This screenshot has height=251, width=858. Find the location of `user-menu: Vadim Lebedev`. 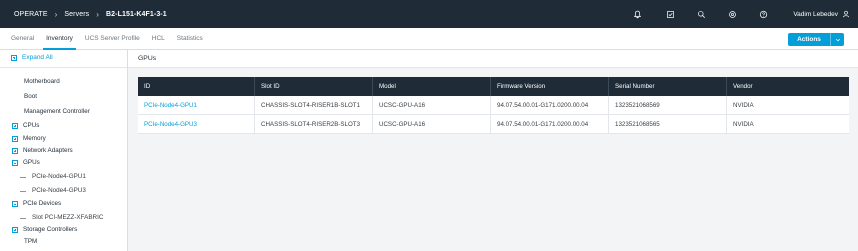

user-menu: Vadim Lebedev is located at coordinates (818, 14).